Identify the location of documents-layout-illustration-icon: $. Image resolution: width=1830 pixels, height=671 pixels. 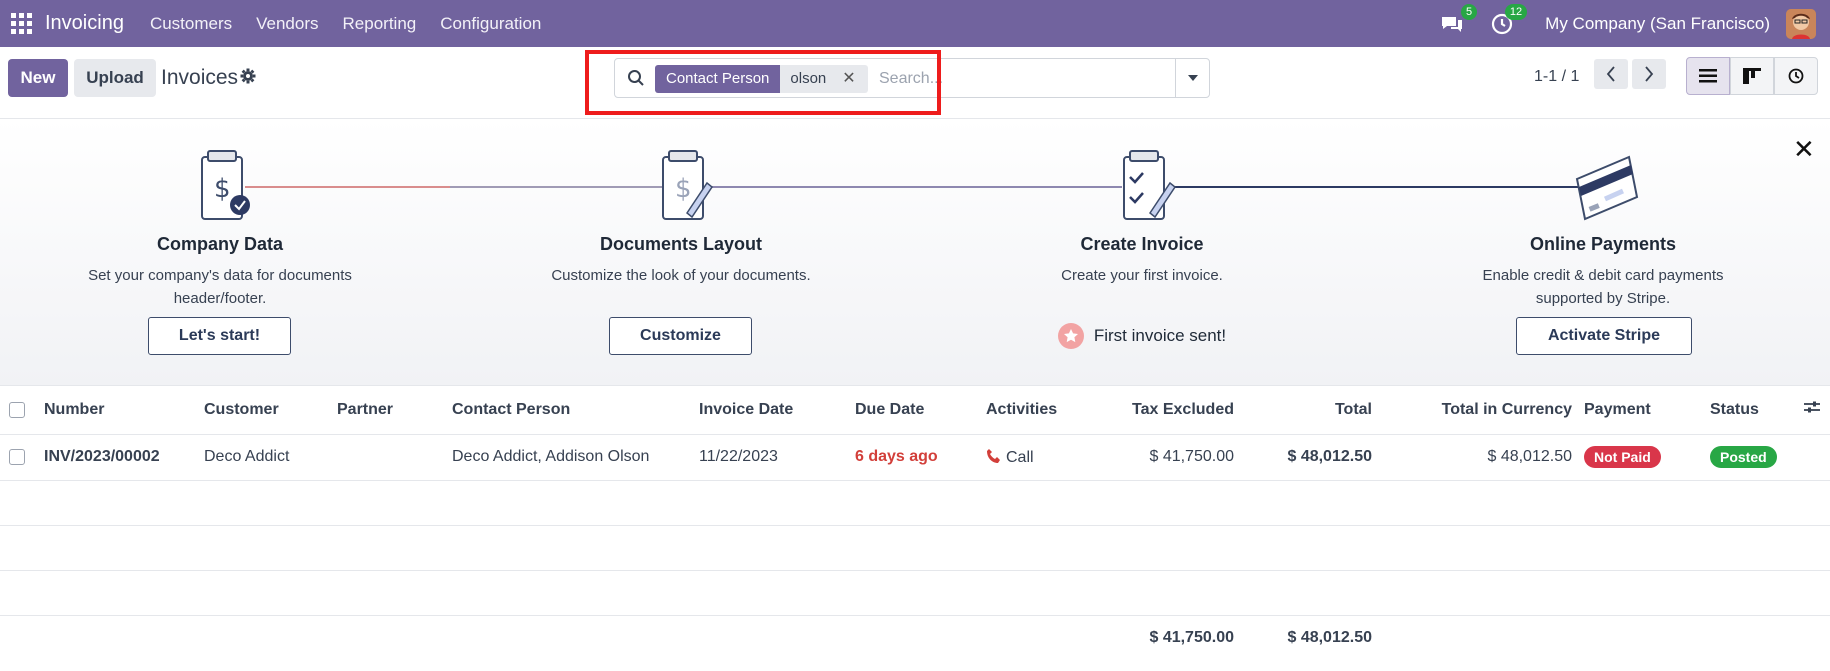
(688, 185).